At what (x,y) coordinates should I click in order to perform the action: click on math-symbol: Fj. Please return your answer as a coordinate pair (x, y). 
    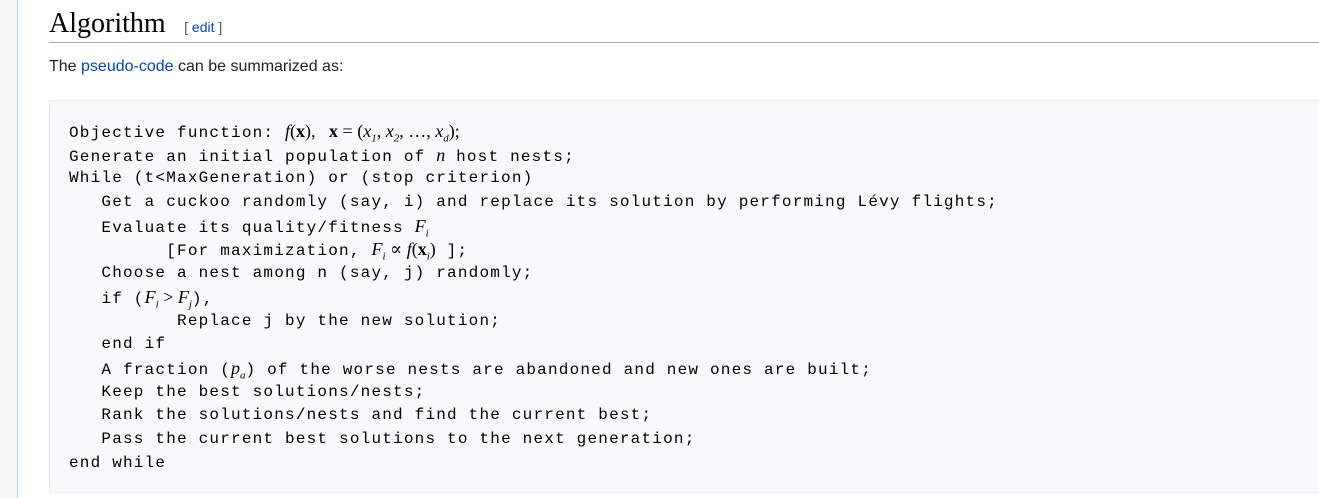
    Looking at the image, I should click on (184, 298).